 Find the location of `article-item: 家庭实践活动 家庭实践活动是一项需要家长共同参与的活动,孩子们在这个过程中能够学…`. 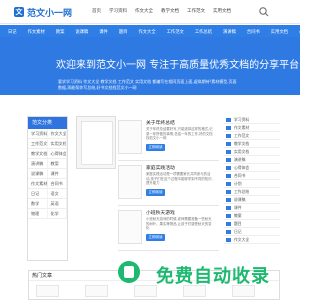

article-item: 家庭实践活动 家庭实践活动是一项需要家长共同参与的活动,孩子们在这个过程中能够学… is located at coordinates (168, 183).